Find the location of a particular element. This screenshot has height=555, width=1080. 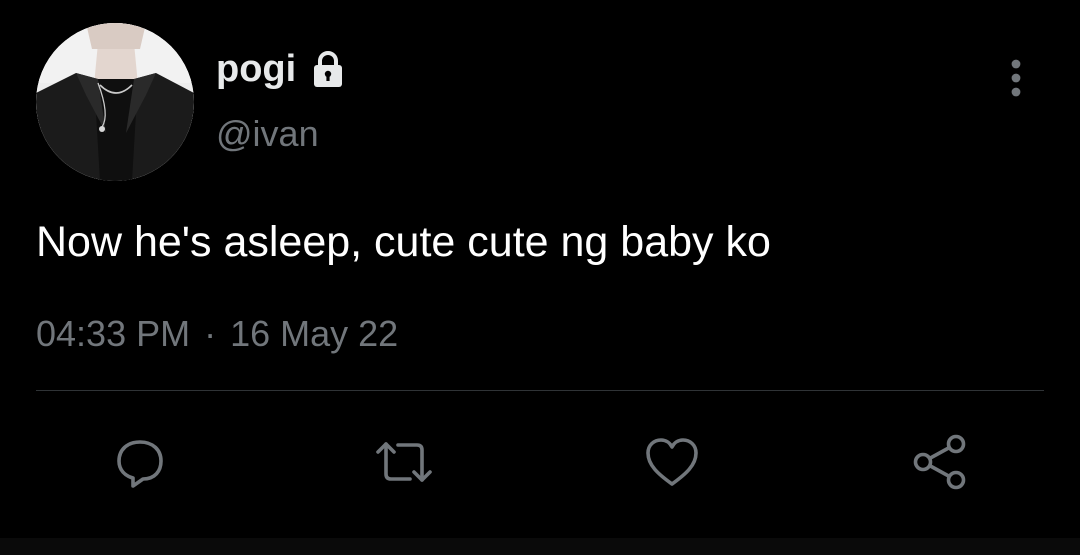

avatar is located at coordinates (115, 102).